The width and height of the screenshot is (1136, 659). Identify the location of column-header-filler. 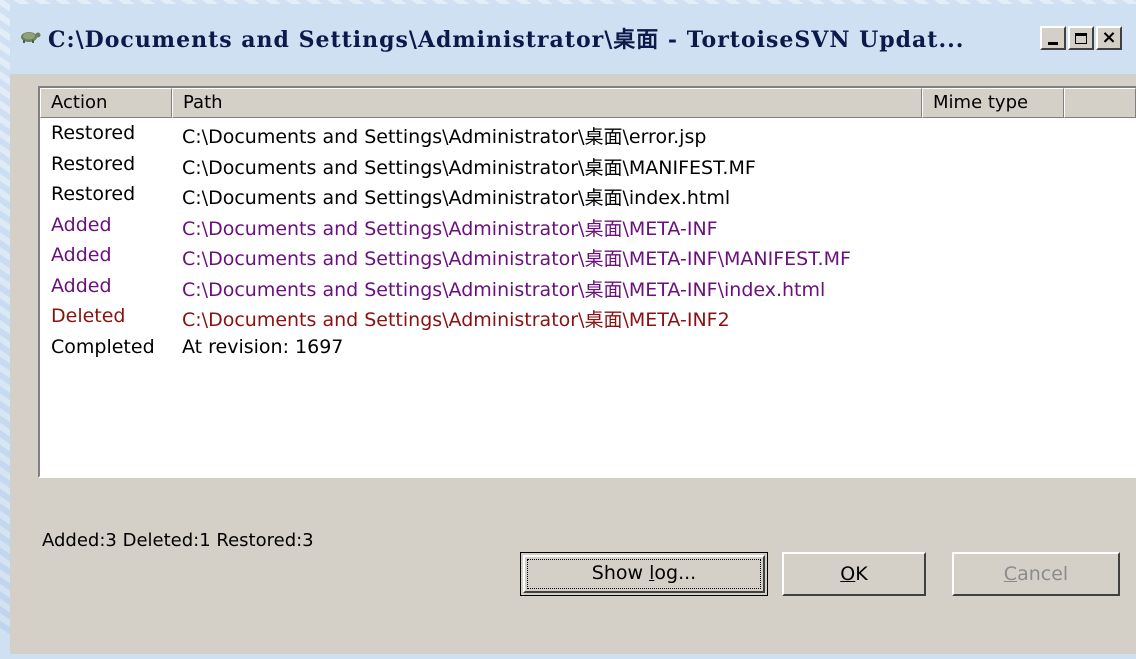
(1100, 103).